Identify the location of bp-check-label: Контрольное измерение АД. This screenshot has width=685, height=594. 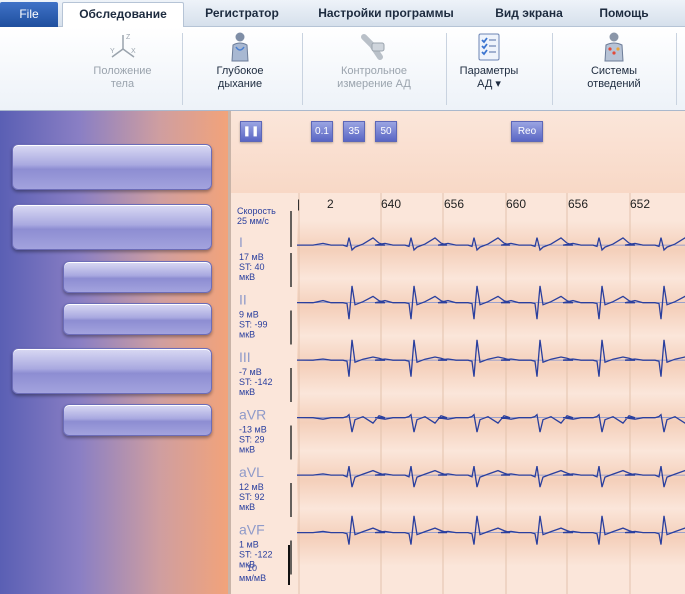
(374, 77).